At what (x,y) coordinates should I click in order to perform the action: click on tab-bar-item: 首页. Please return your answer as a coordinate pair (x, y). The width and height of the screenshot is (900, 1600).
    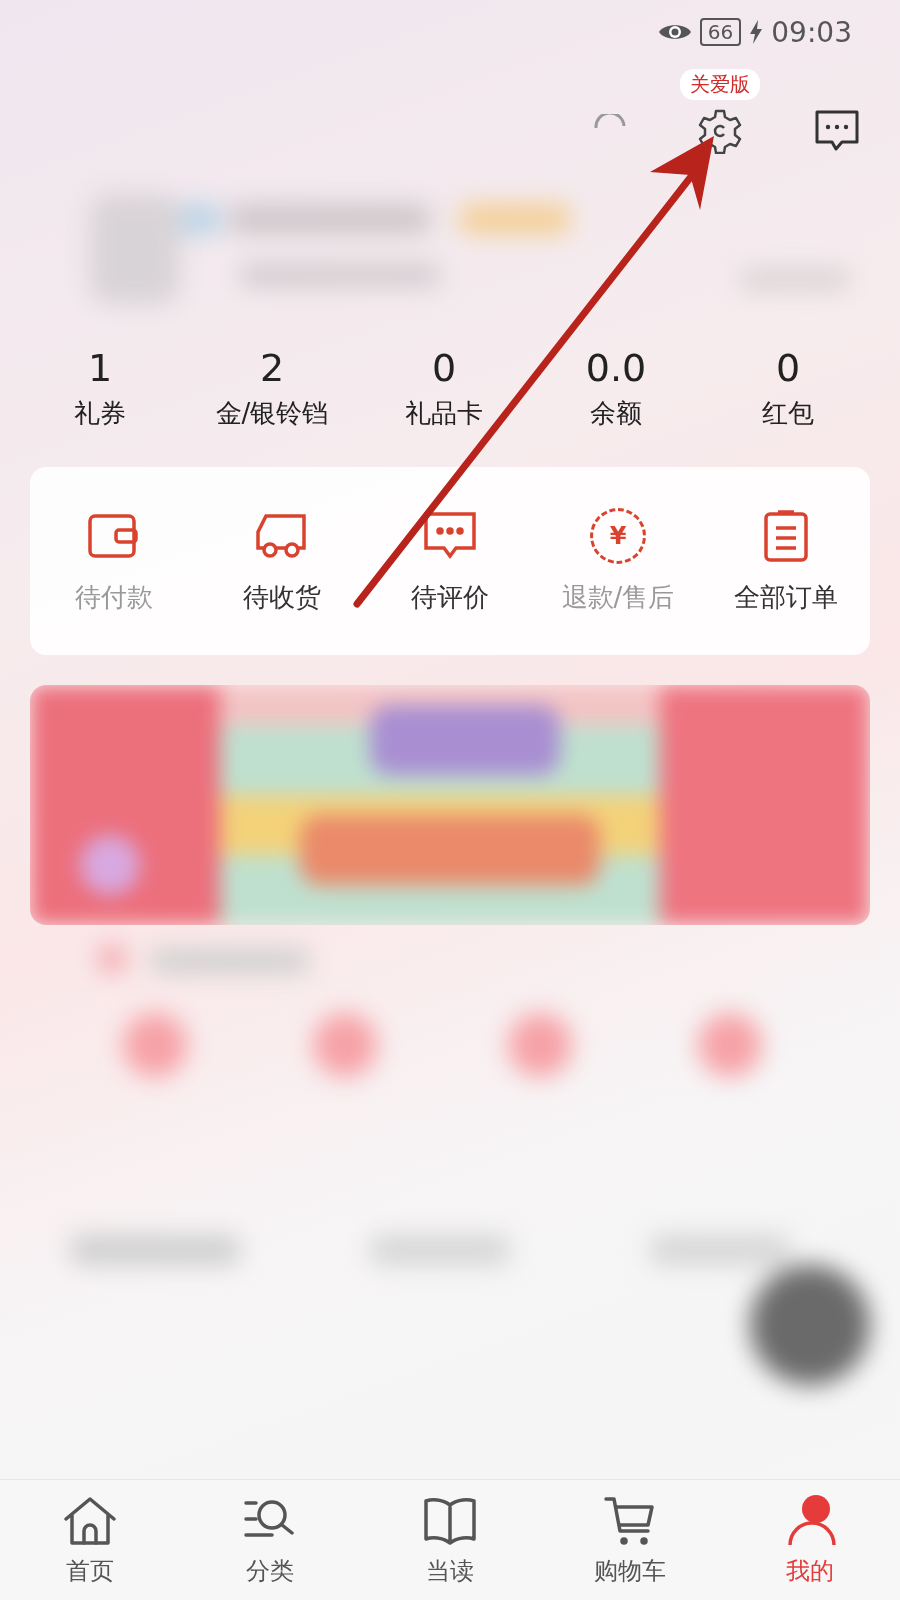
    Looking at the image, I should click on (90, 1540).